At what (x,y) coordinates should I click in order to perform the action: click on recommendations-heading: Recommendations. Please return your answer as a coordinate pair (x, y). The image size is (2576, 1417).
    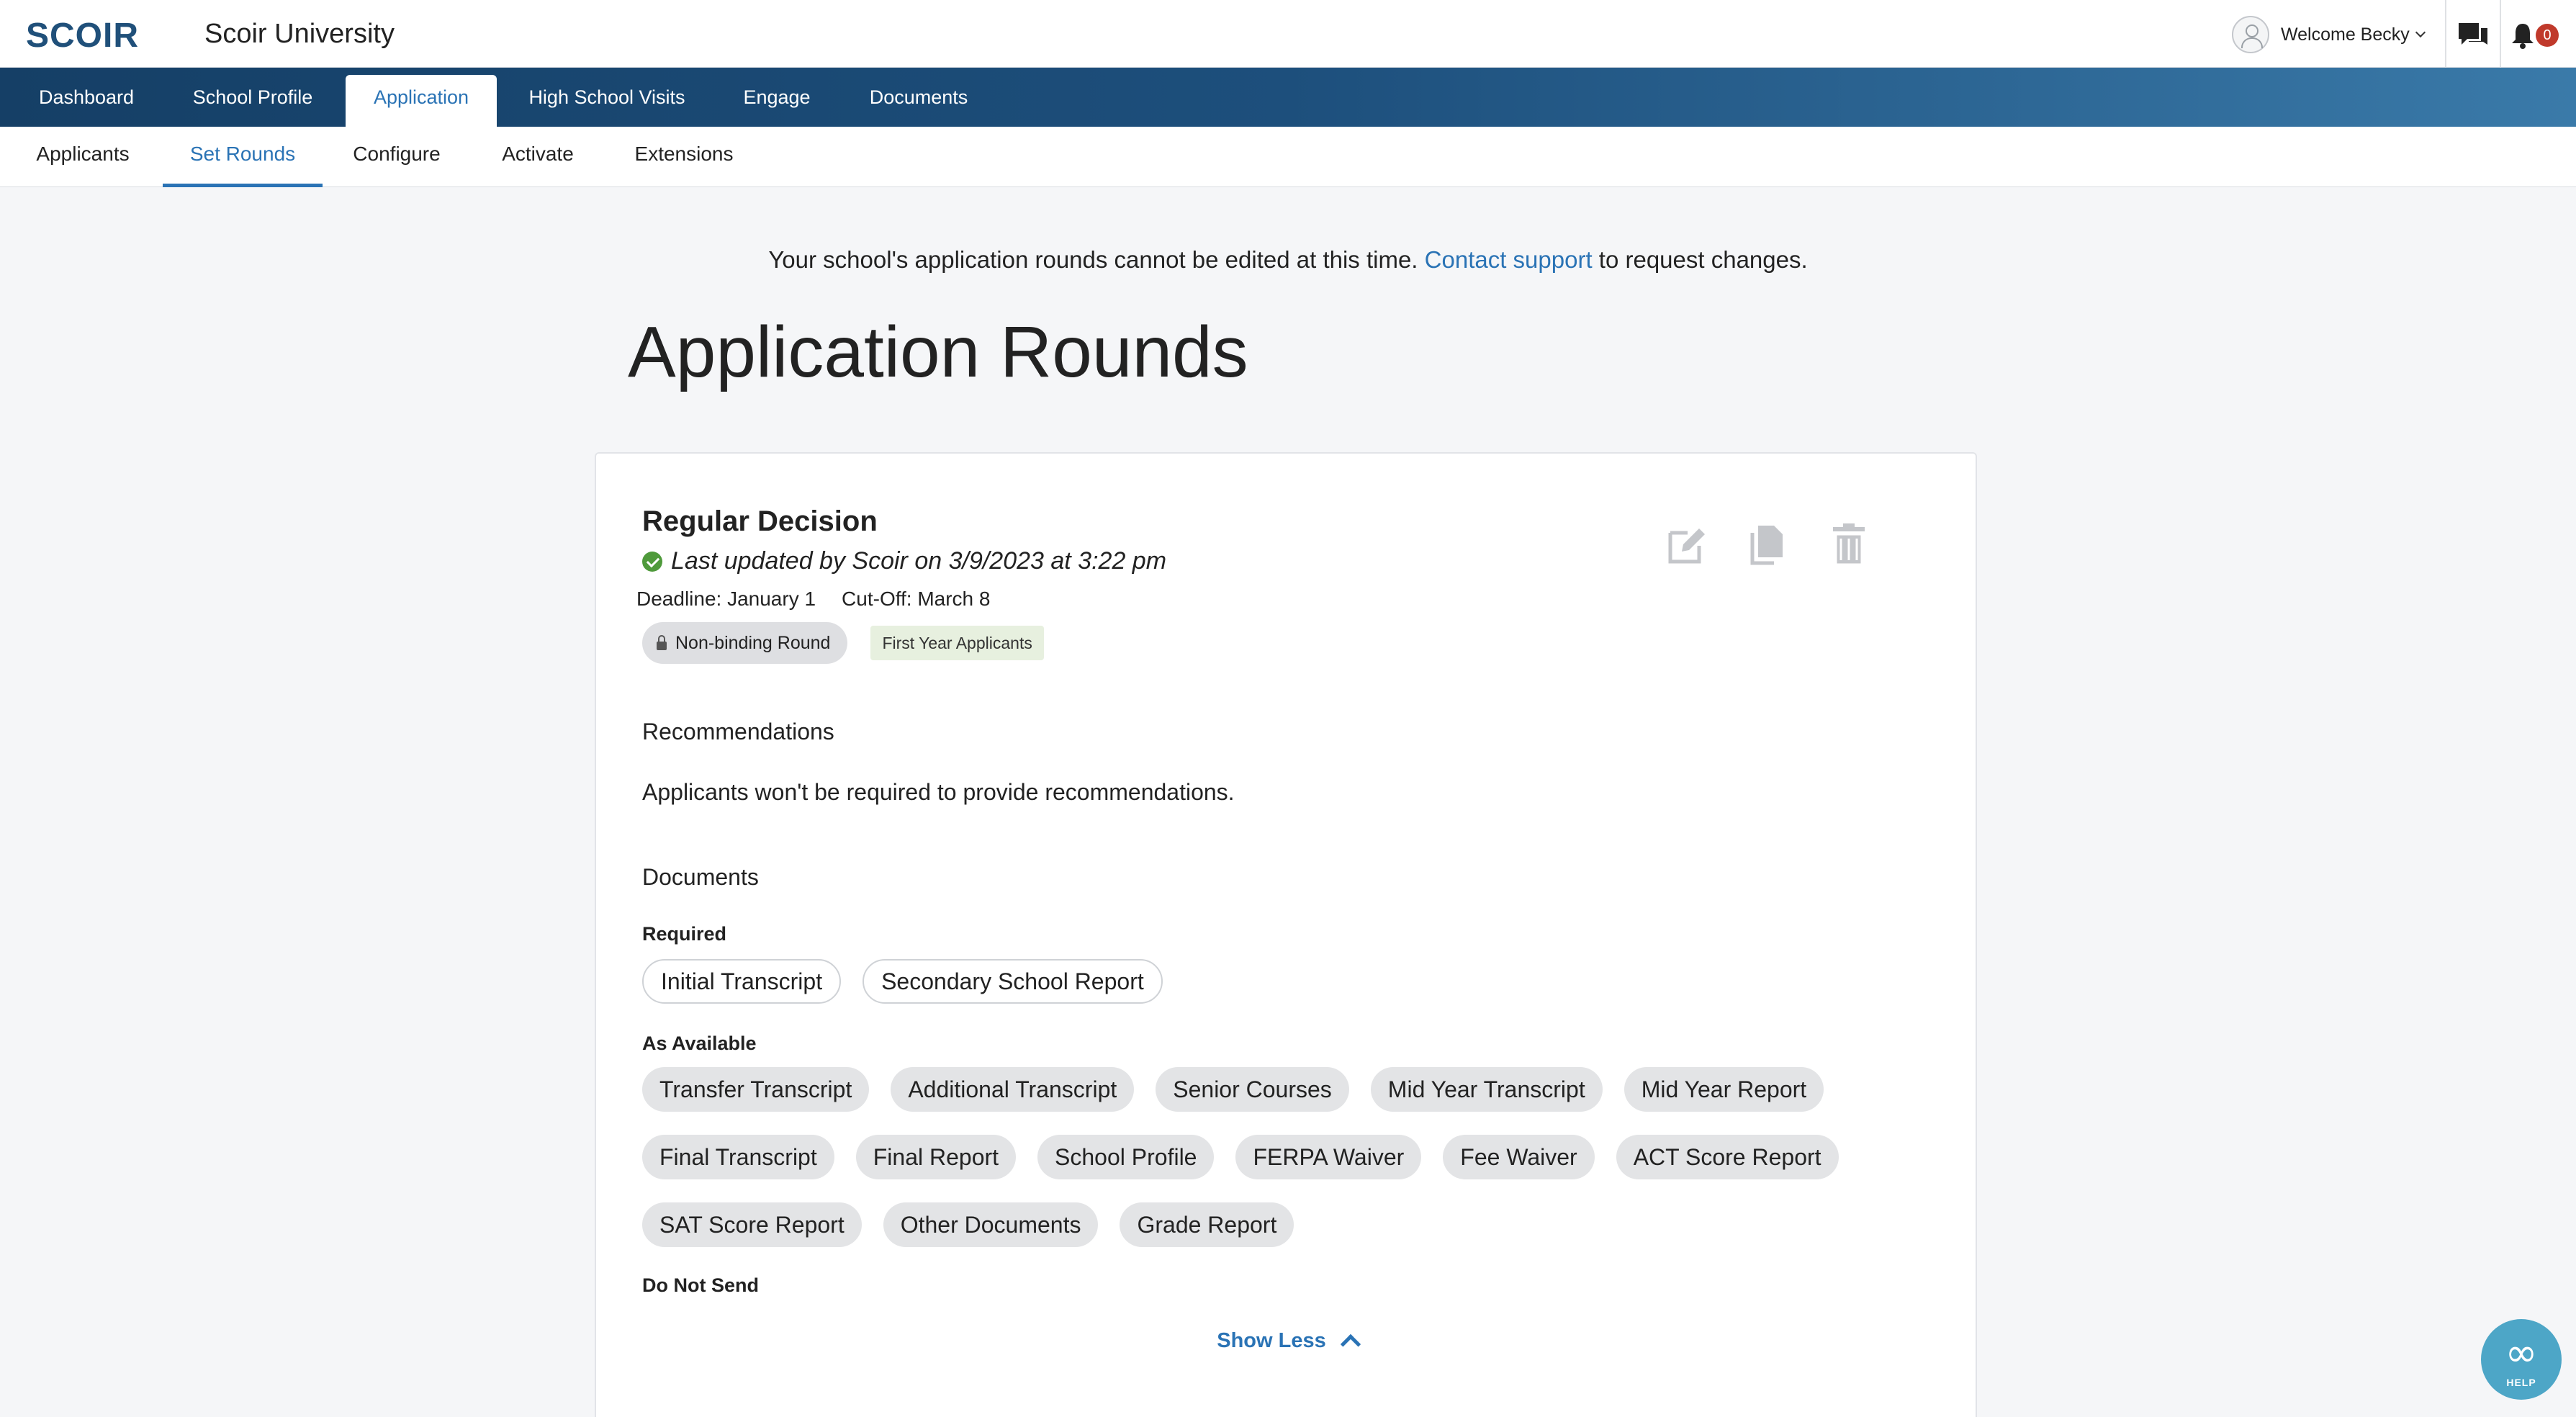
    Looking at the image, I should click on (738, 732).